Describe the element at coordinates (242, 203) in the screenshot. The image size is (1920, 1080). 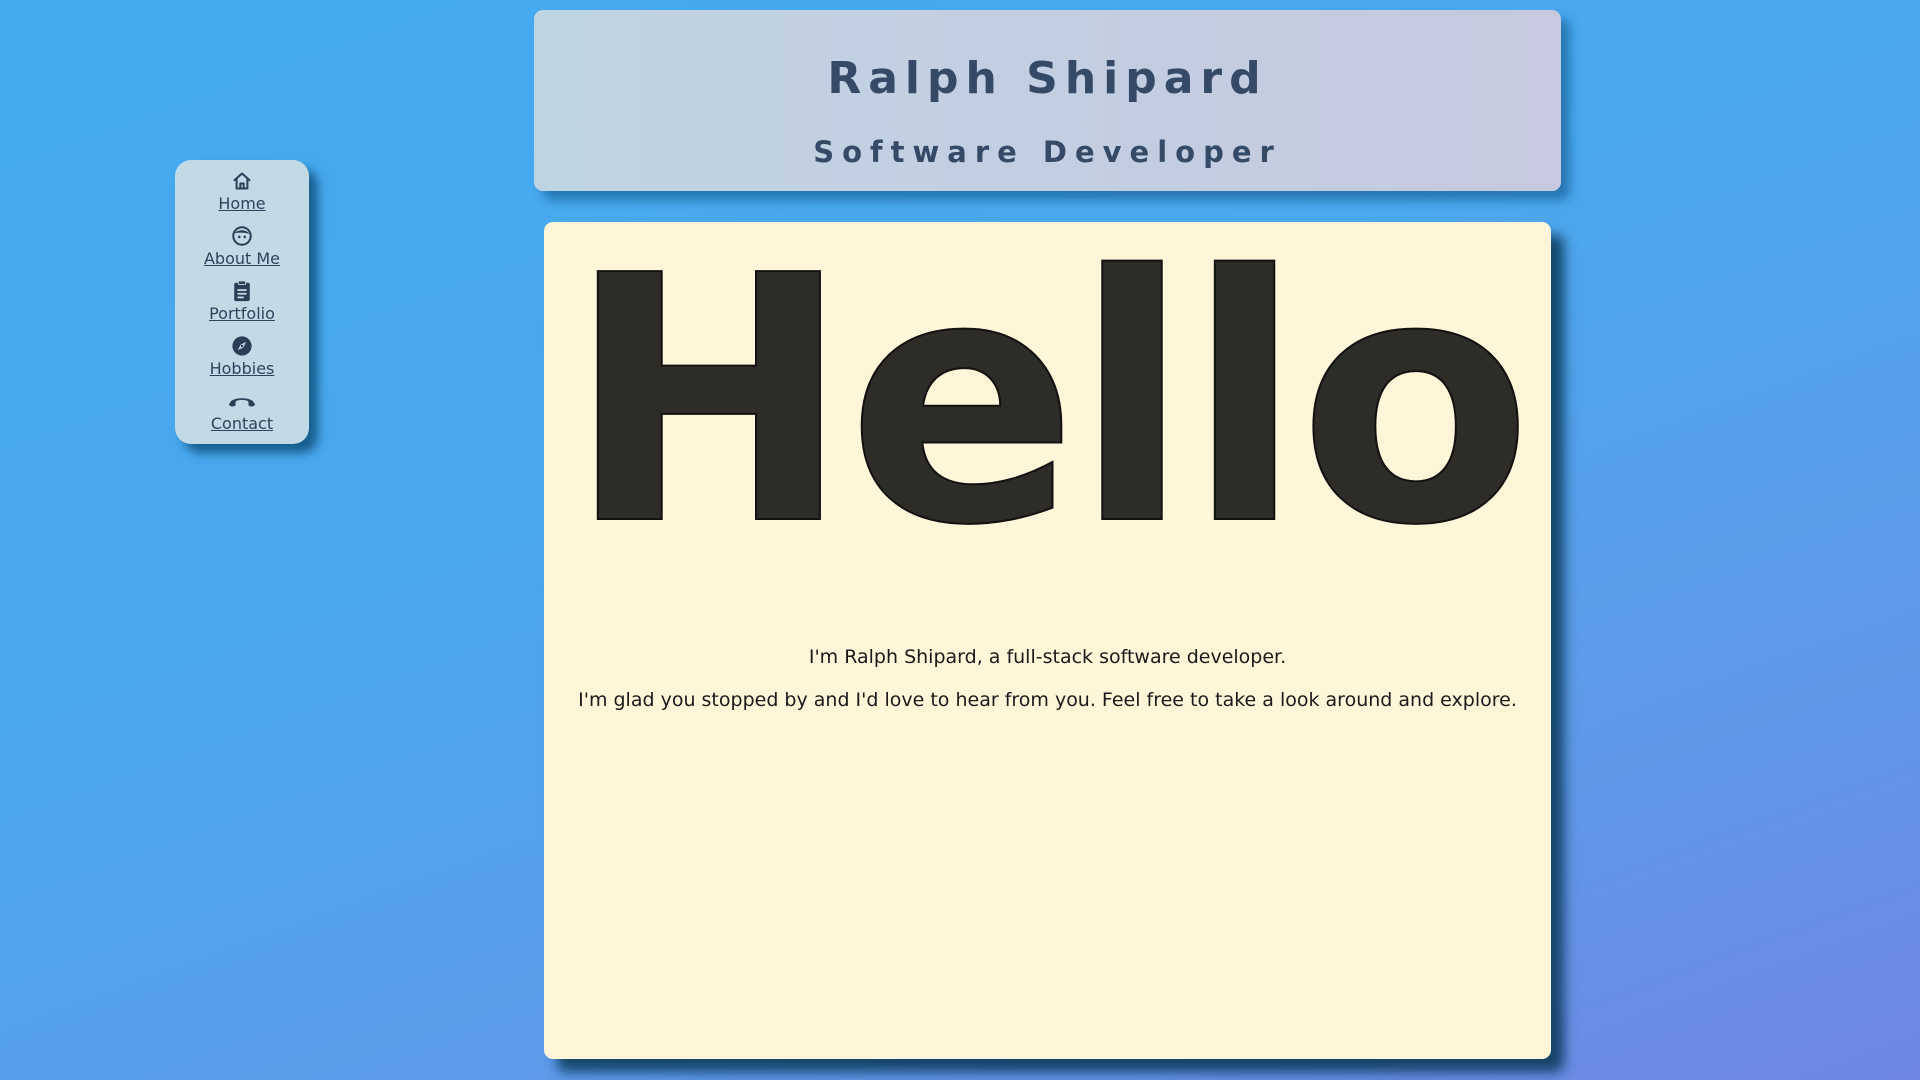
I see `nav-label-home: Home` at that location.